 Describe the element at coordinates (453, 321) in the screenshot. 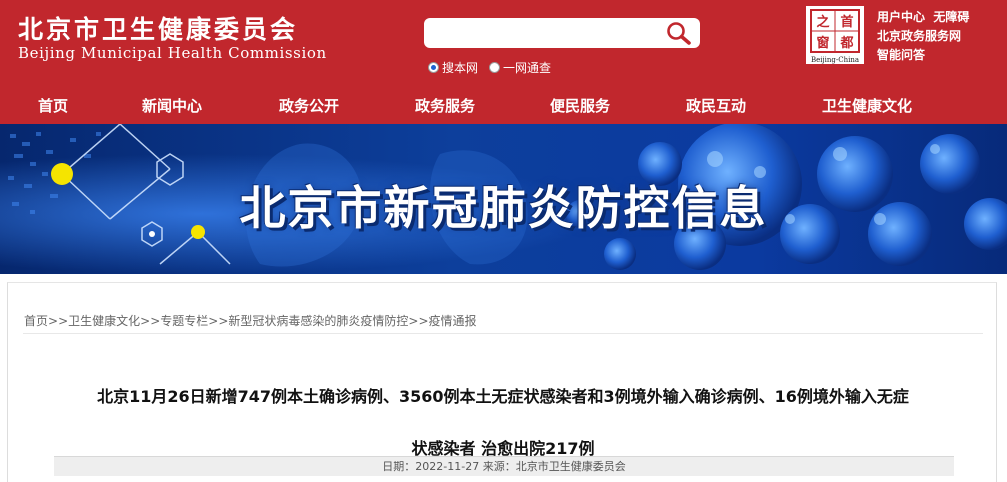

I see `breadcrumb-epidemic-report: 疫情通报` at that location.